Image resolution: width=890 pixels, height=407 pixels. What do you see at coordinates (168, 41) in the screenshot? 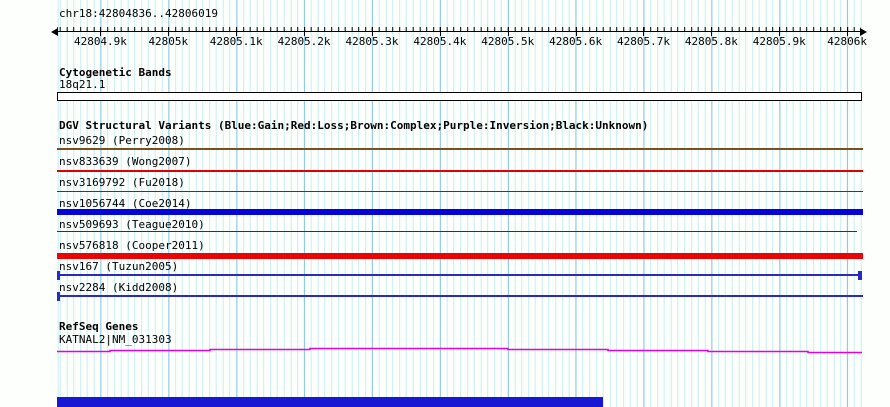
I see `ruler-tick-label: 42805k` at bounding box center [168, 41].